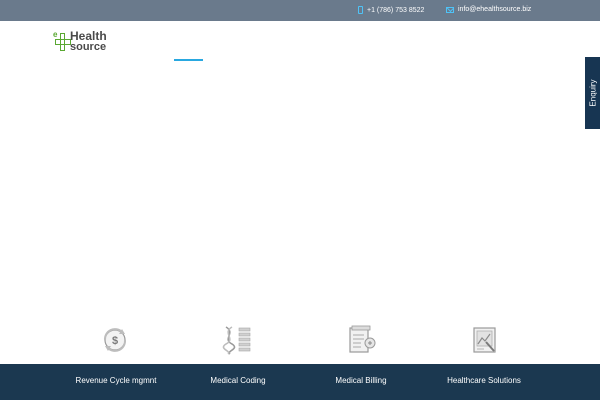 This screenshot has height=400, width=600. Describe the element at coordinates (116, 380) in the screenshot. I see `service-revenue-cycle: Revenue Cycle mgmnt` at that location.